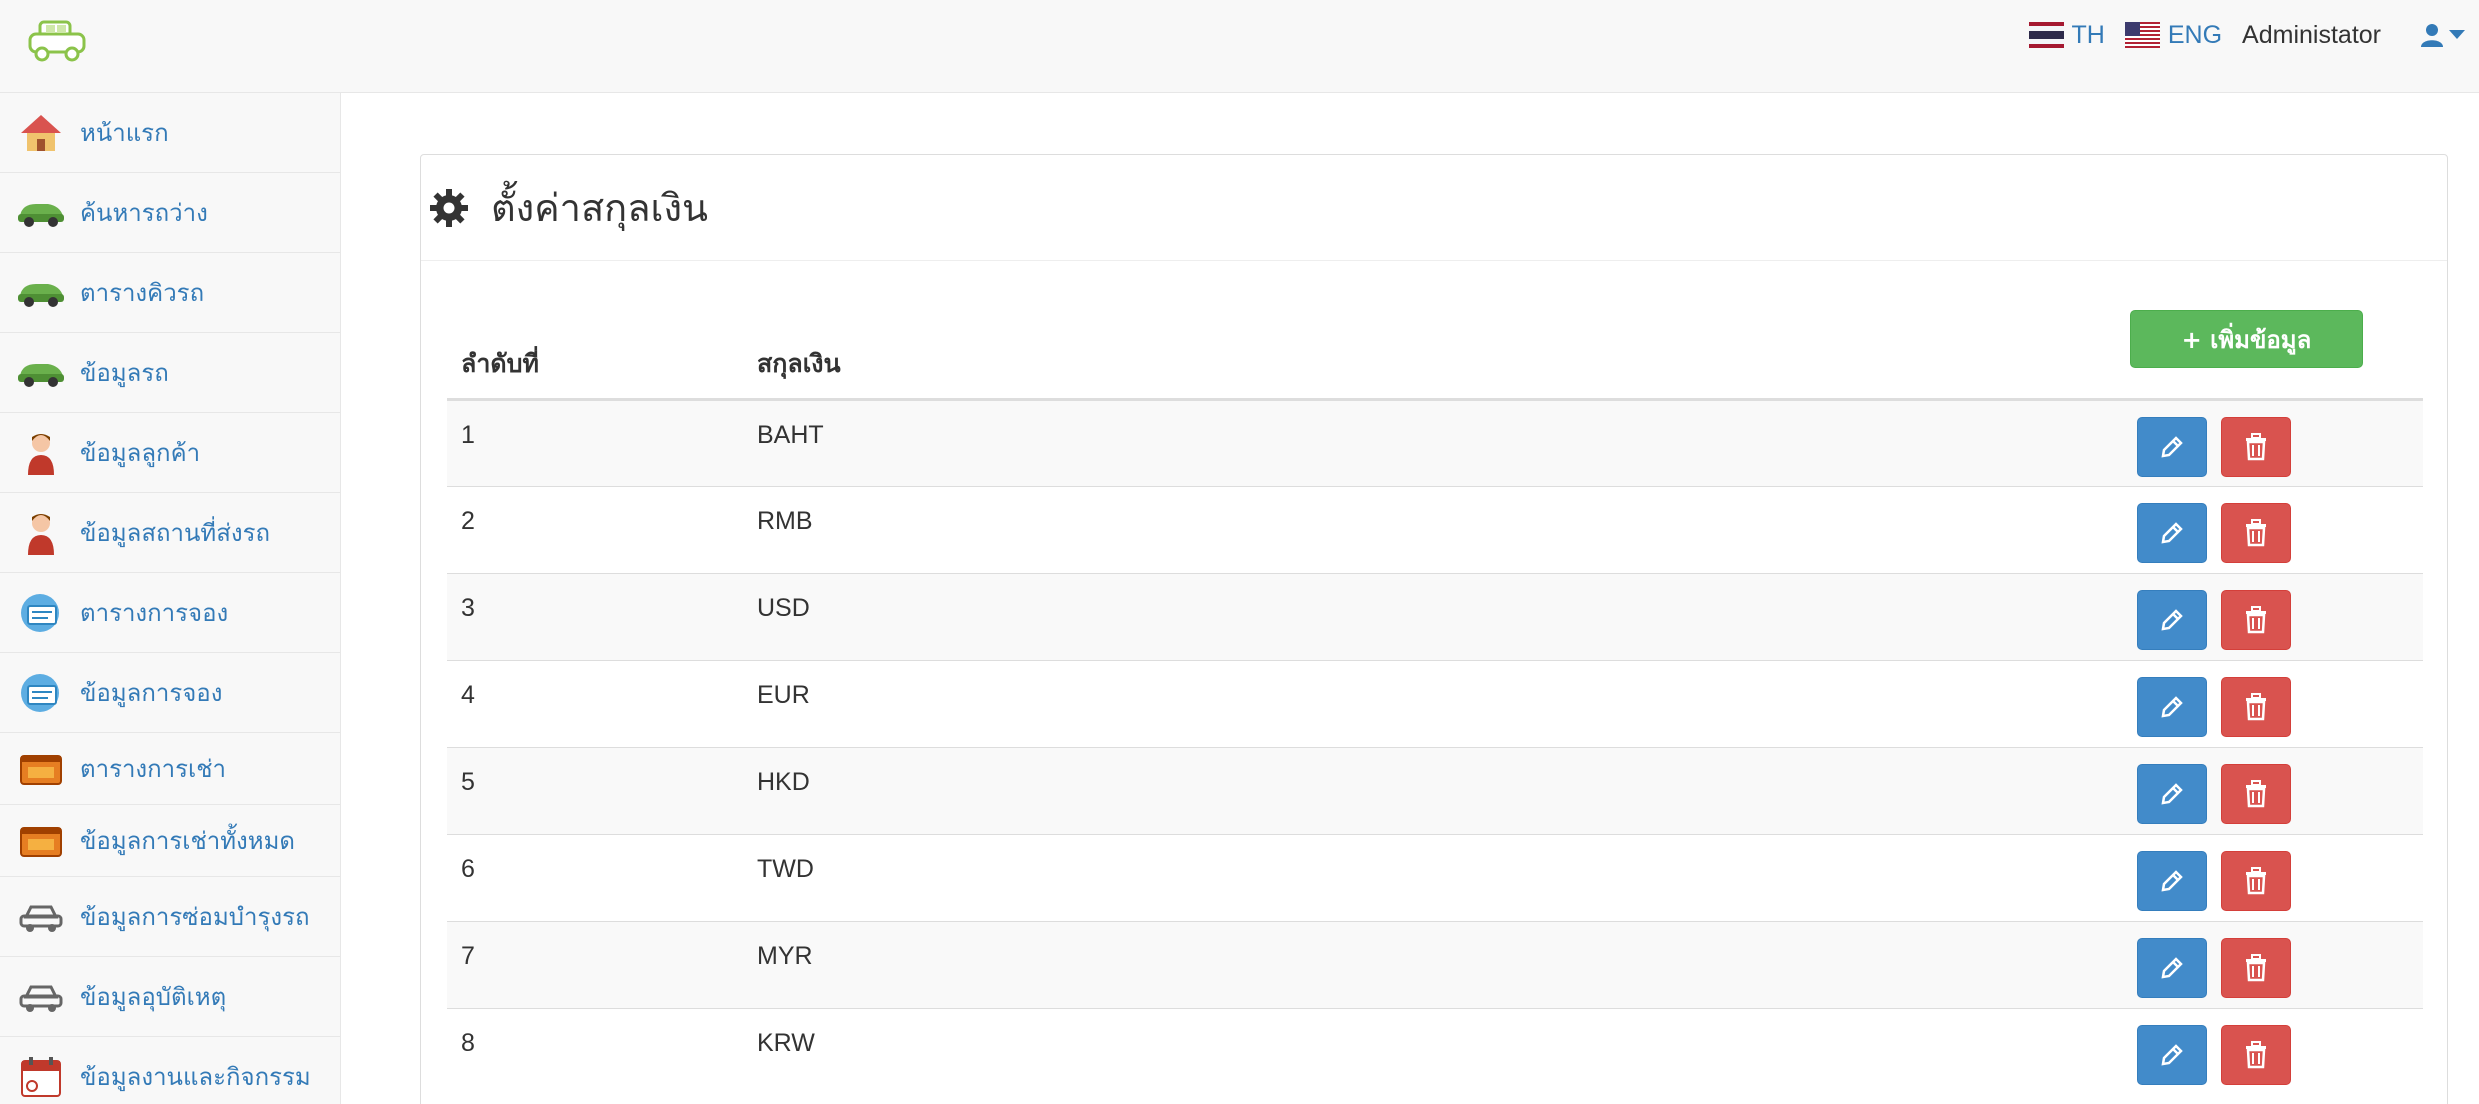  Describe the element at coordinates (144, 213) in the screenshot. I see `sidebar-item-label: ค้นหารถว่าง` at that location.